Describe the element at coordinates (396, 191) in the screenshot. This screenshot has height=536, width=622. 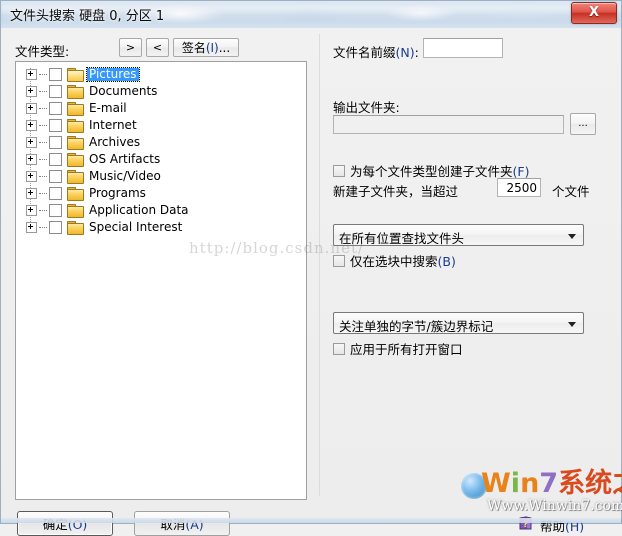
I see `new-subfolder-threshold-label: 新建子文件夹，当超过` at that location.